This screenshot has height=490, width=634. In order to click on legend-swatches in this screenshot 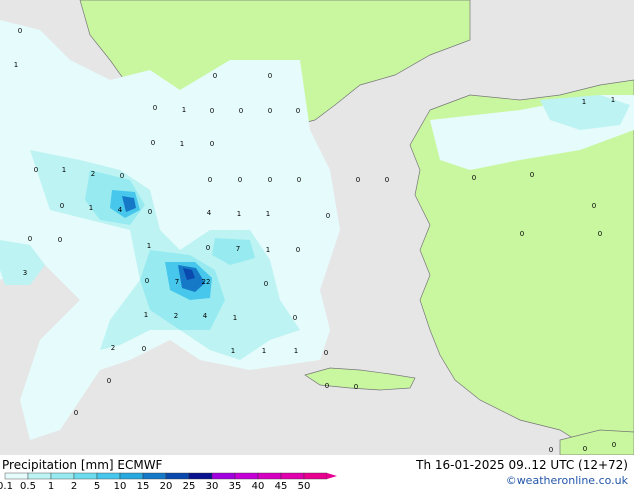, I will do `click(170, 476)`.